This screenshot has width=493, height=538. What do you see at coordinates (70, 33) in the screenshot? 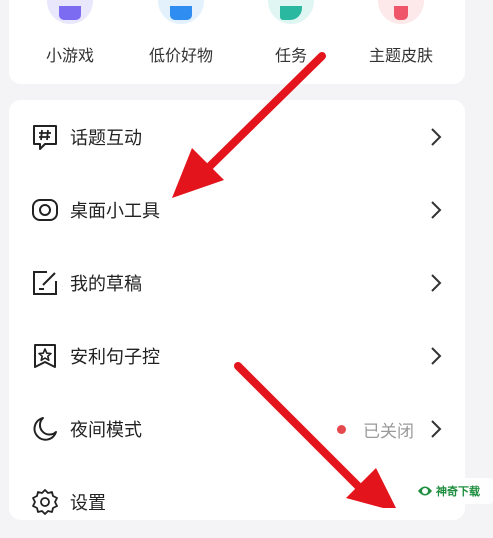
I see `quick-action-mini-games: 小游戏` at bounding box center [70, 33].